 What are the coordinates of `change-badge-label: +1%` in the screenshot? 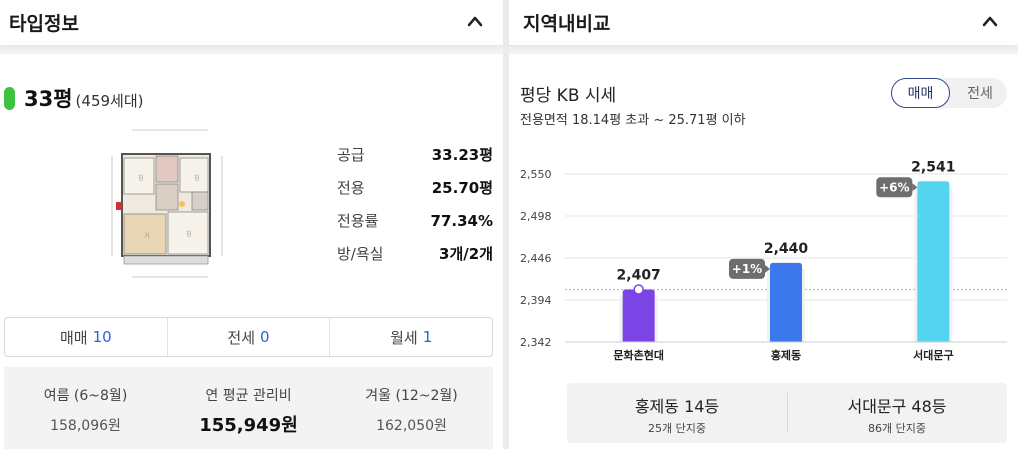 It's located at (747, 269).